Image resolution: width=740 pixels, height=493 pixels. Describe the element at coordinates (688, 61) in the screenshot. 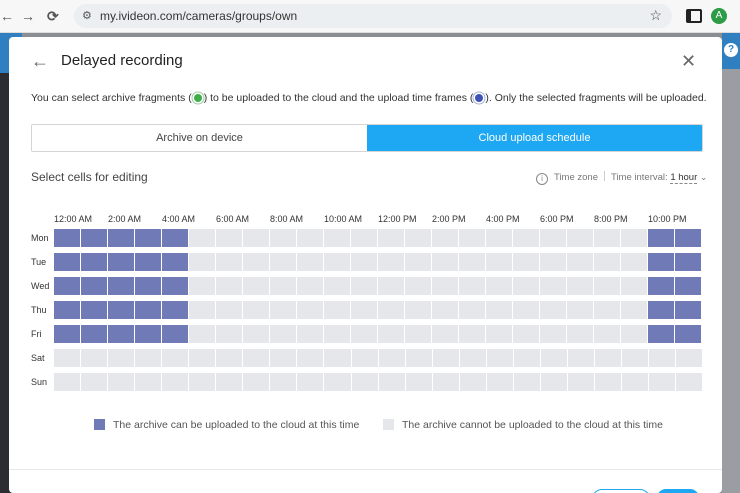

I see `close-icon: ✕` at that location.